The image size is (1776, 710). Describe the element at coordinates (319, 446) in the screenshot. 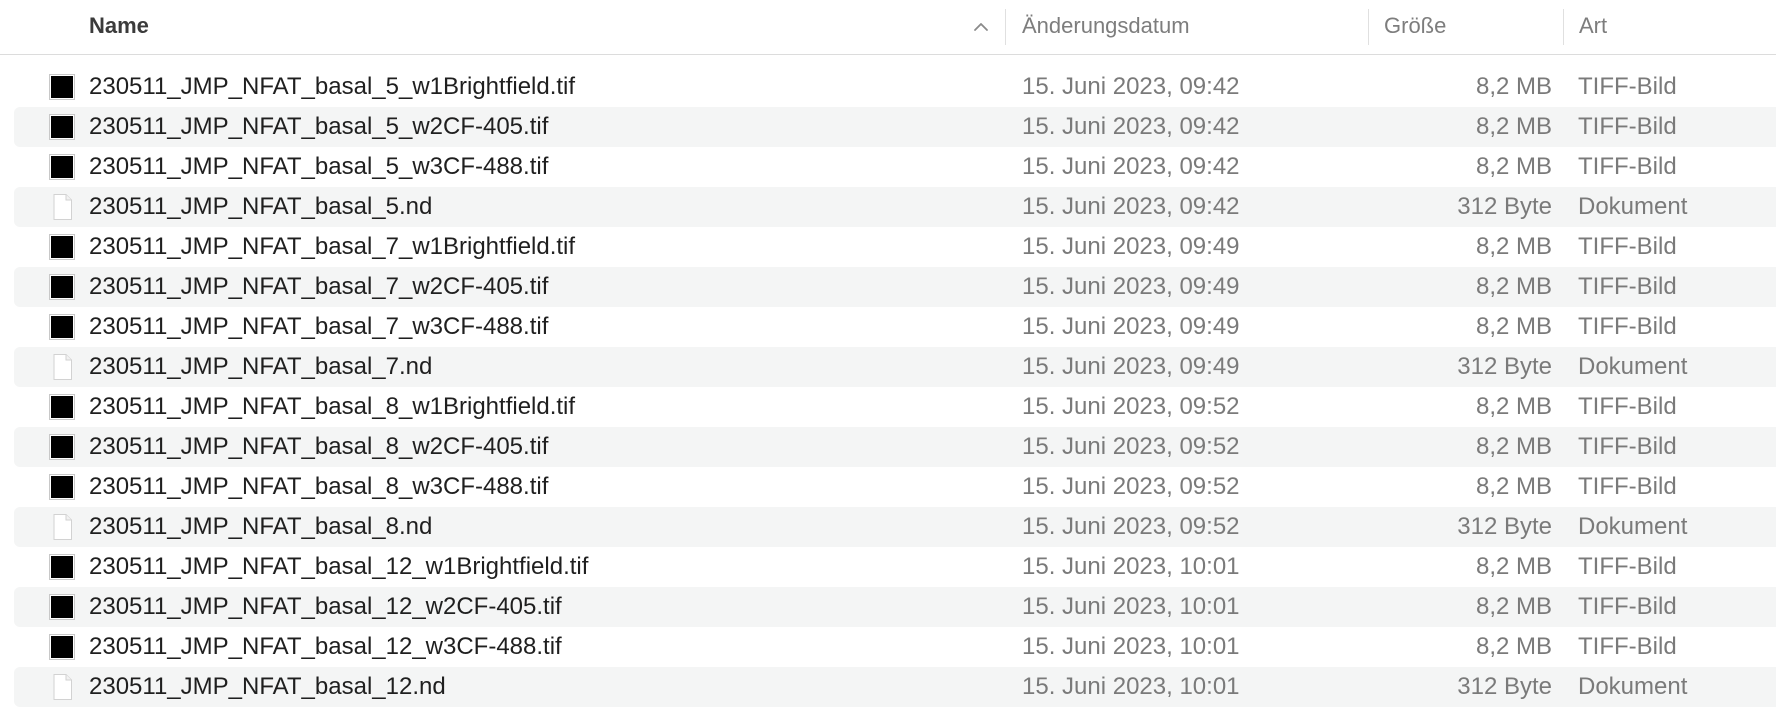

I see `file-name: 230511_JMP_NFAT_basal_8_w2CF-405.tif` at that location.